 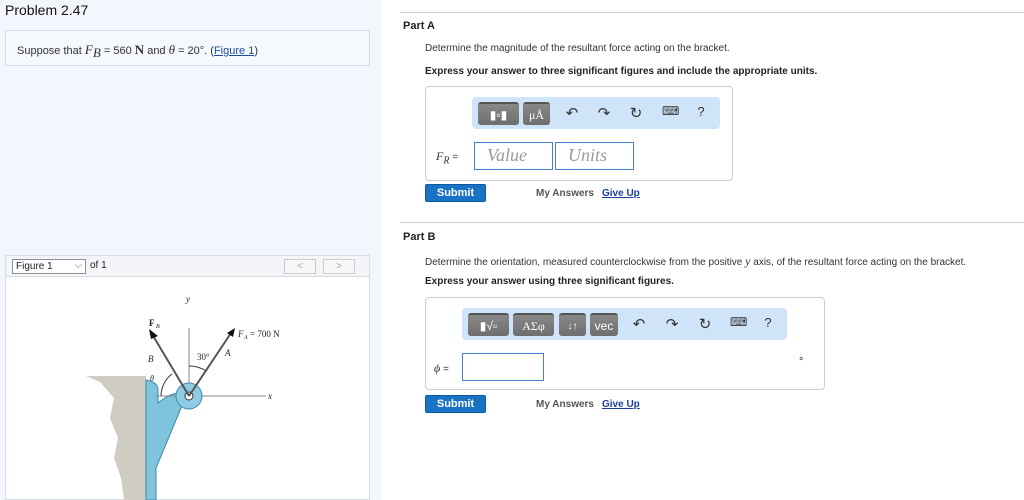 What do you see at coordinates (269, 396) in the screenshot?
I see `x-label: x` at bounding box center [269, 396].